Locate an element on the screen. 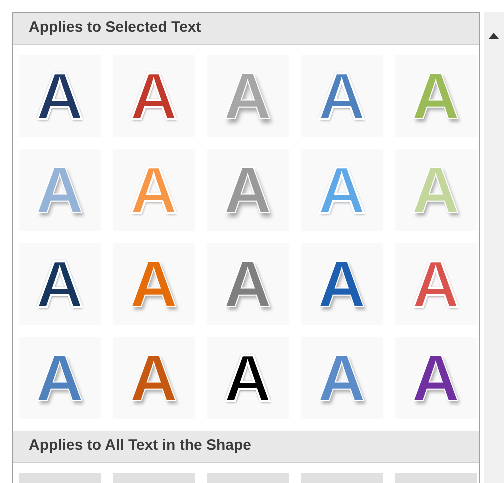 The image size is (504, 483). scrollbar is located at coordinates (494, 247).